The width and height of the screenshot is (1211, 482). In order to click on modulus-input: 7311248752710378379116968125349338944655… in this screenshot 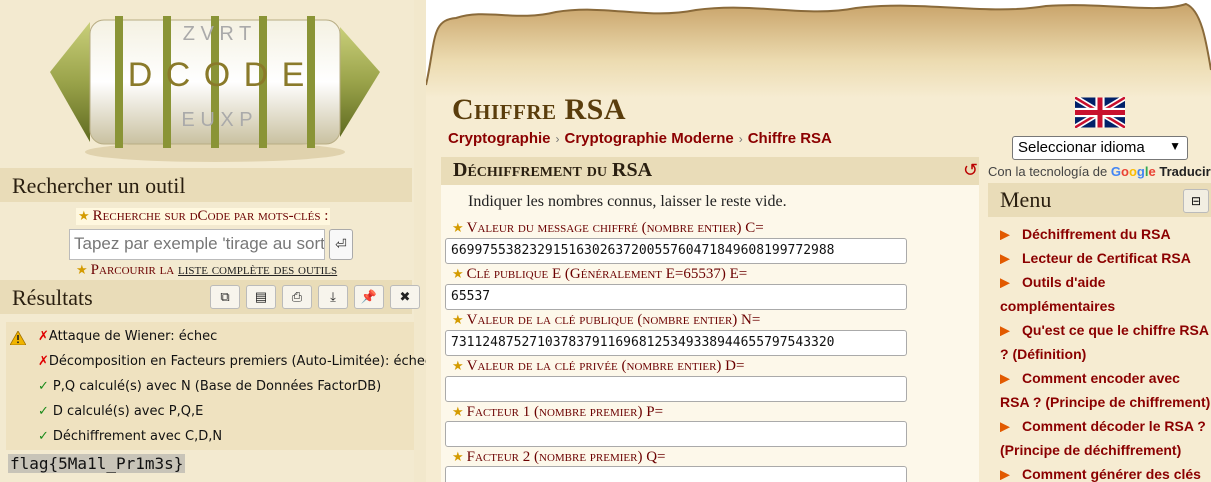, I will do `click(676, 343)`.